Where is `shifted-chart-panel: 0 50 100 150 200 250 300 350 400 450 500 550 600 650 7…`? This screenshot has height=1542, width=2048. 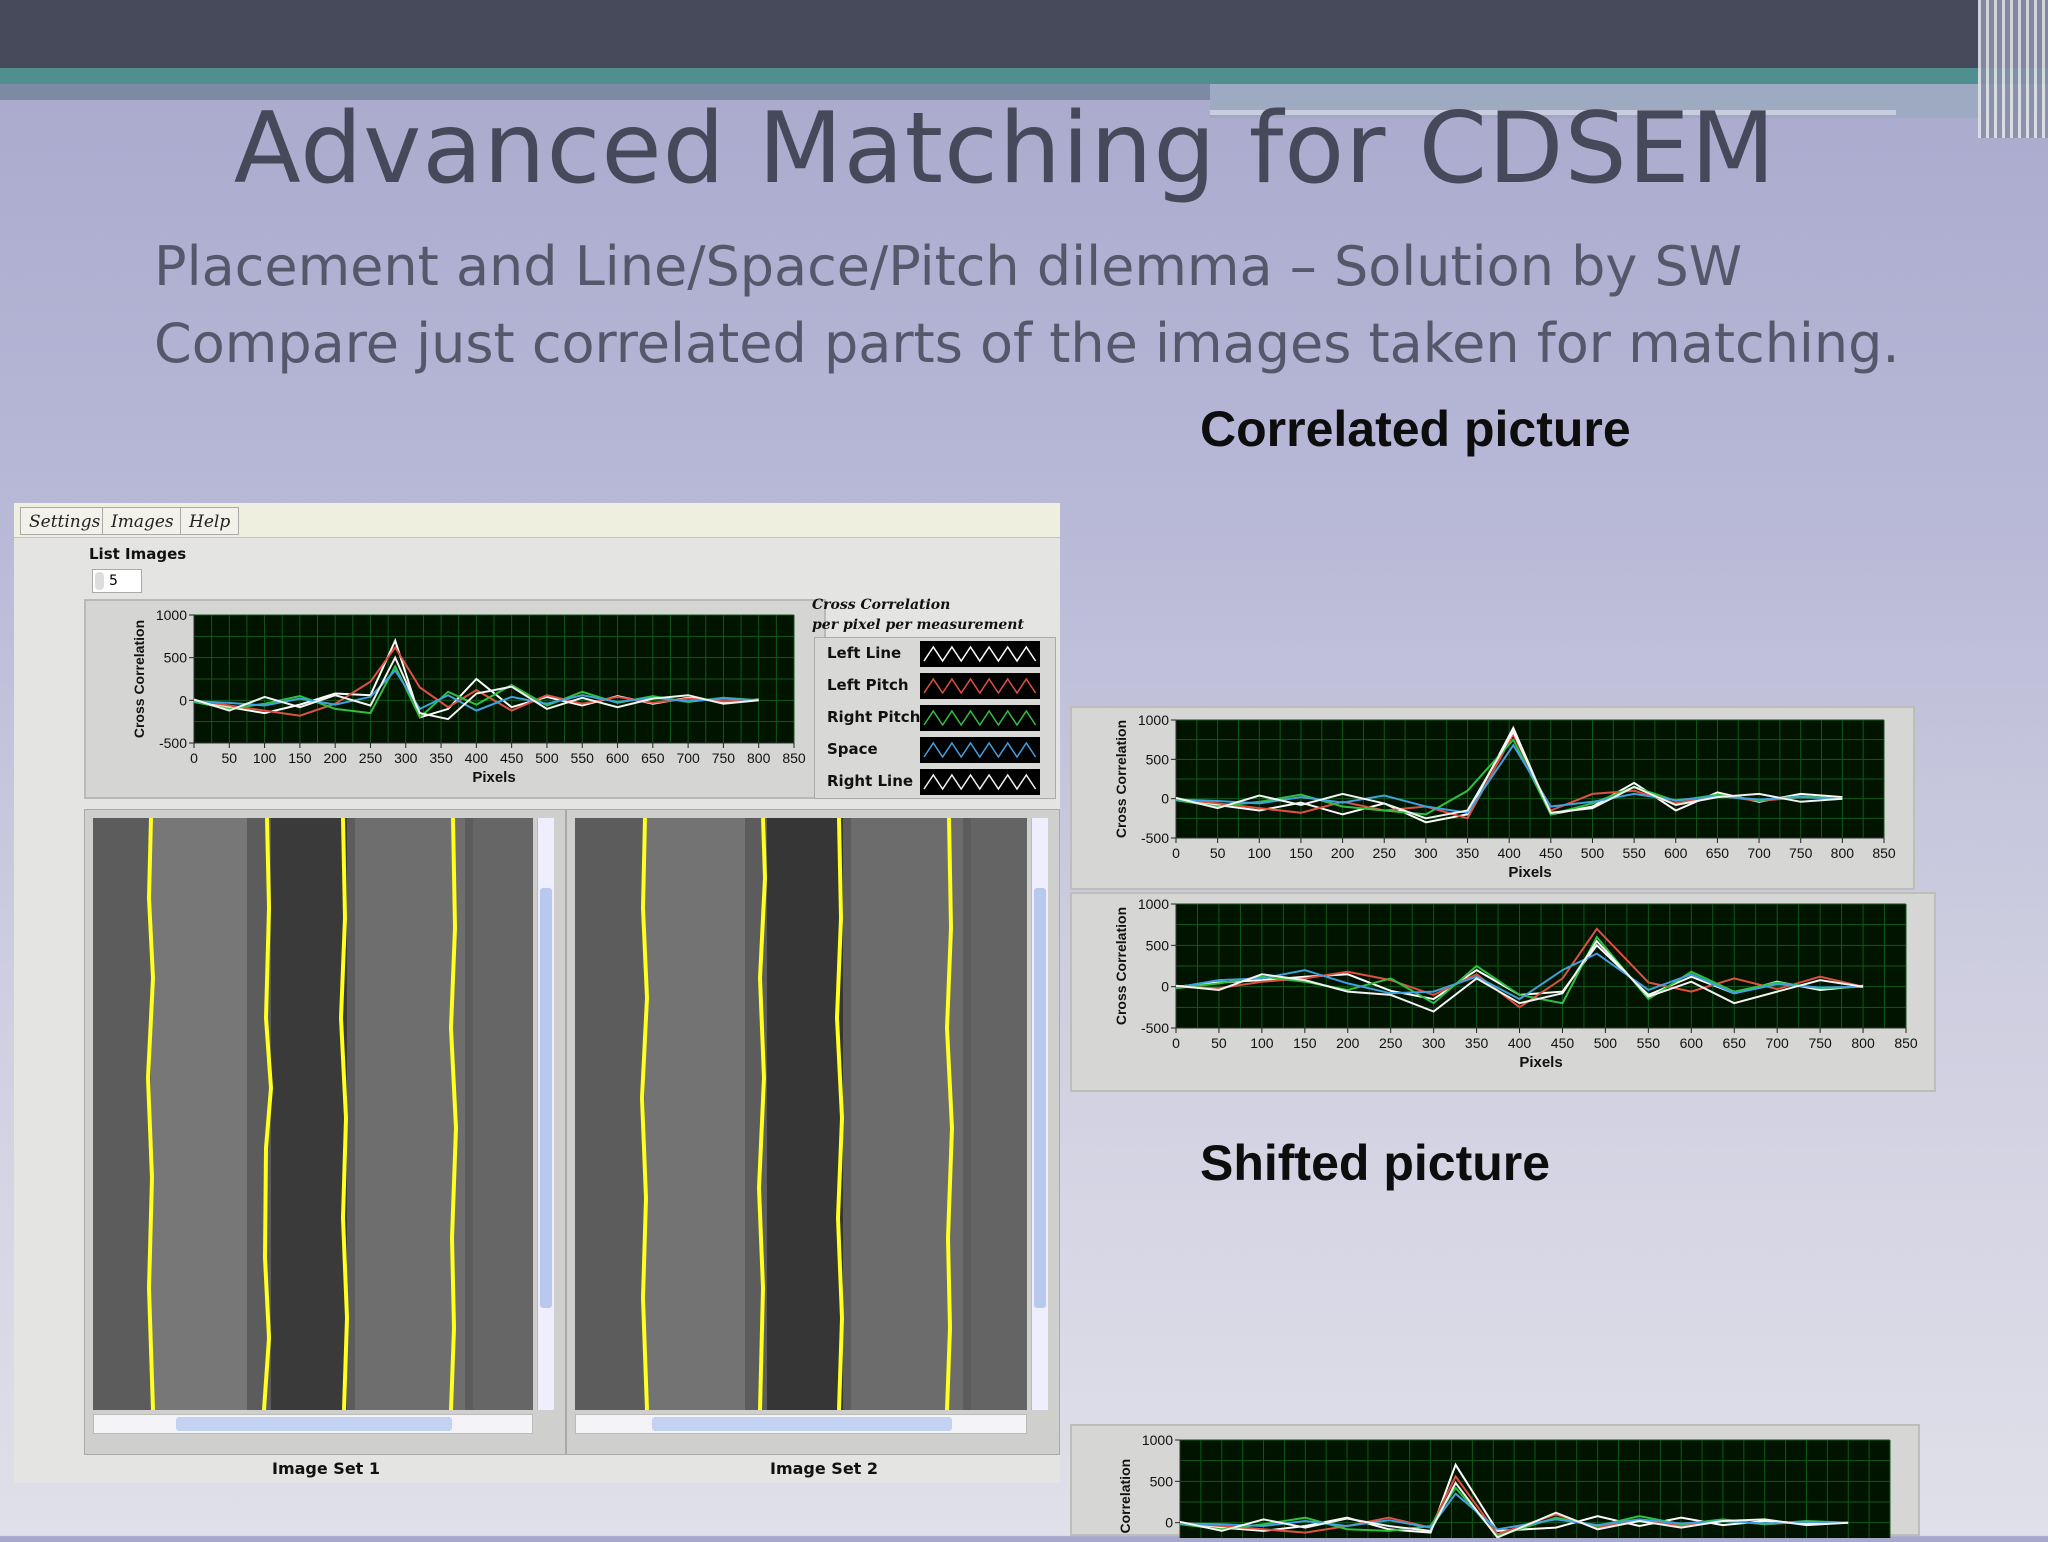
shifted-chart-panel: 0 50 100 150 200 250 300 350 400 450 500 550 600 650 7… is located at coordinates (1503, 992).